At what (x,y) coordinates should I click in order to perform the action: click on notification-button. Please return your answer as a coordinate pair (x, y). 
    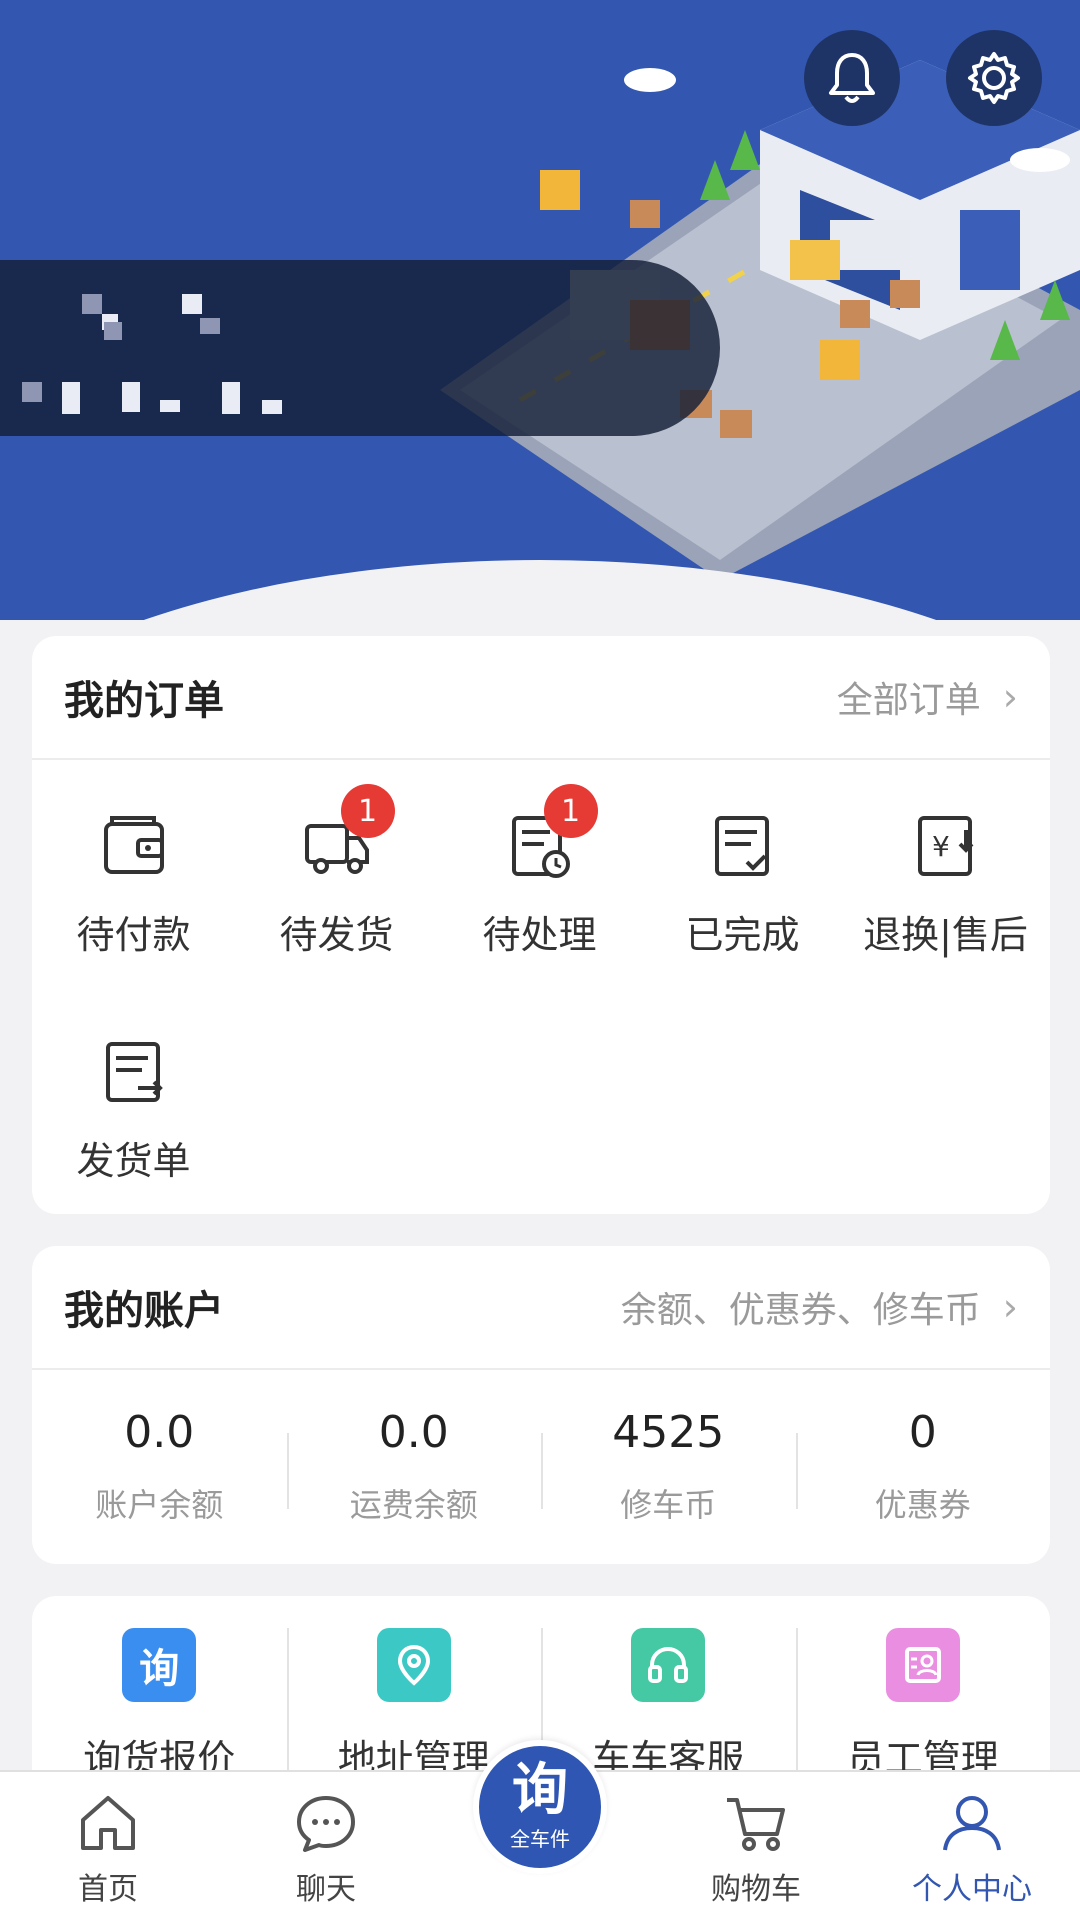
    Looking at the image, I should click on (852, 78).